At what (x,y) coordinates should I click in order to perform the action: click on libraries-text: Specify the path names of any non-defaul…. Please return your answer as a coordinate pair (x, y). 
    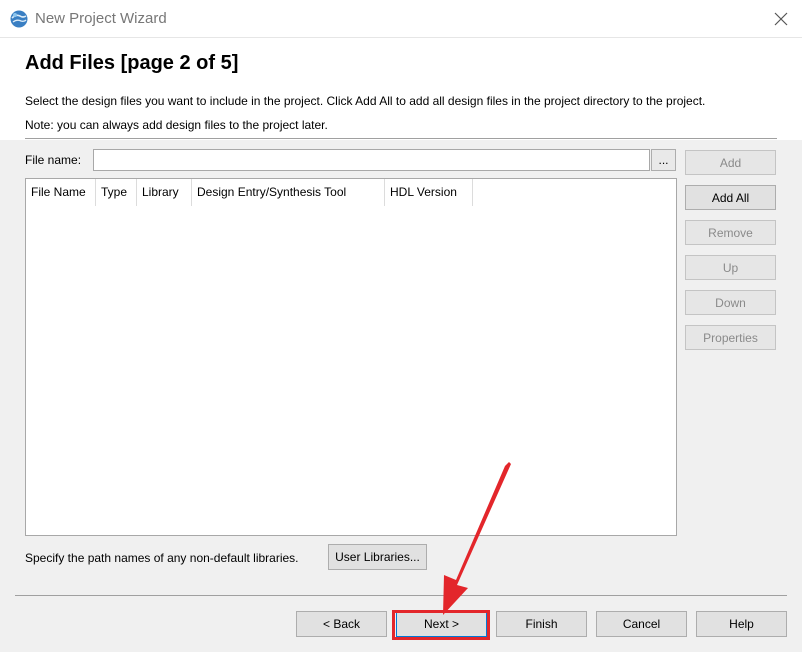
    Looking at the image, I should click on (162, 558).